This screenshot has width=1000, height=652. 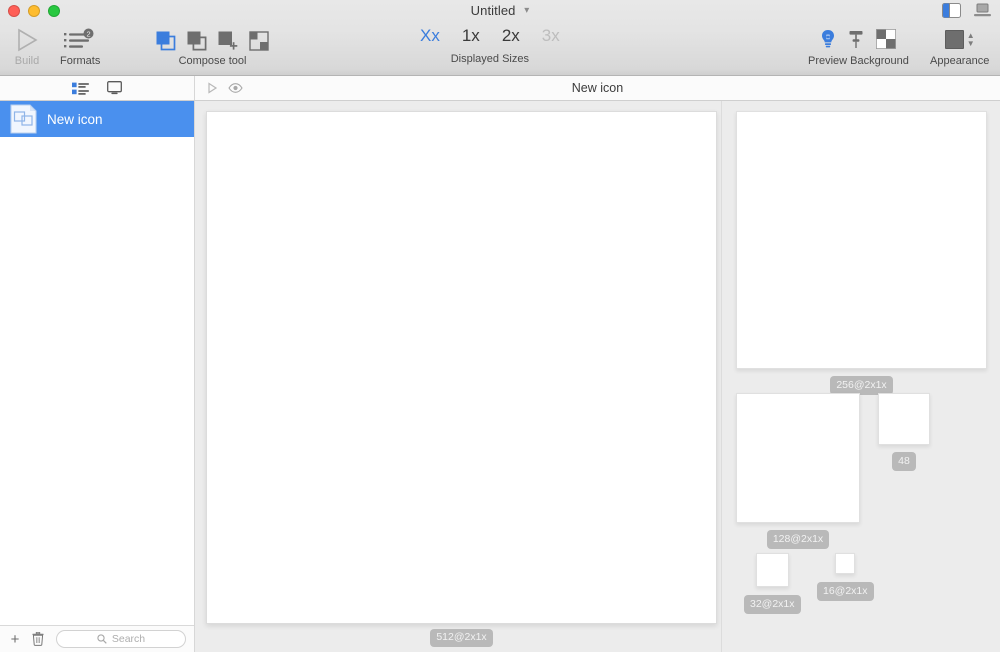 What do you see at coordinates (772, 604) in the screenshot?
I see `preview-badge-32: 32@2x1x` at bounding box center [772, 604].